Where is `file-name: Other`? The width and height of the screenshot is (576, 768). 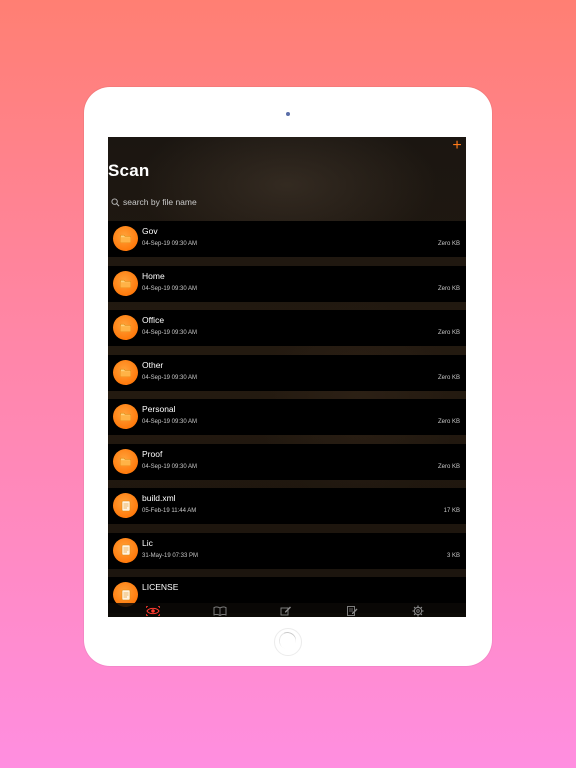 file-name: Other is located at coordinates (153, 364).